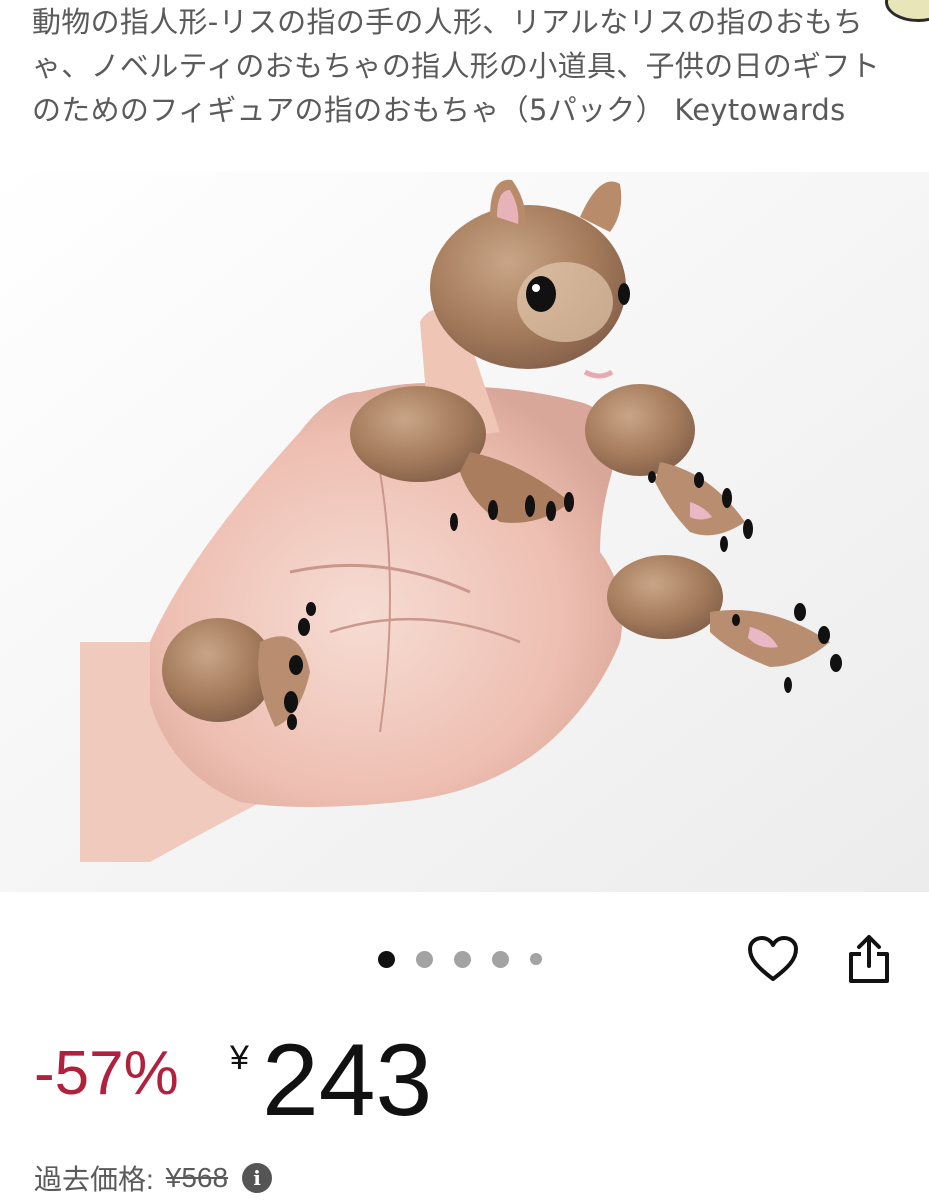  I want to click on current-price: 243, so click(347, 1080).